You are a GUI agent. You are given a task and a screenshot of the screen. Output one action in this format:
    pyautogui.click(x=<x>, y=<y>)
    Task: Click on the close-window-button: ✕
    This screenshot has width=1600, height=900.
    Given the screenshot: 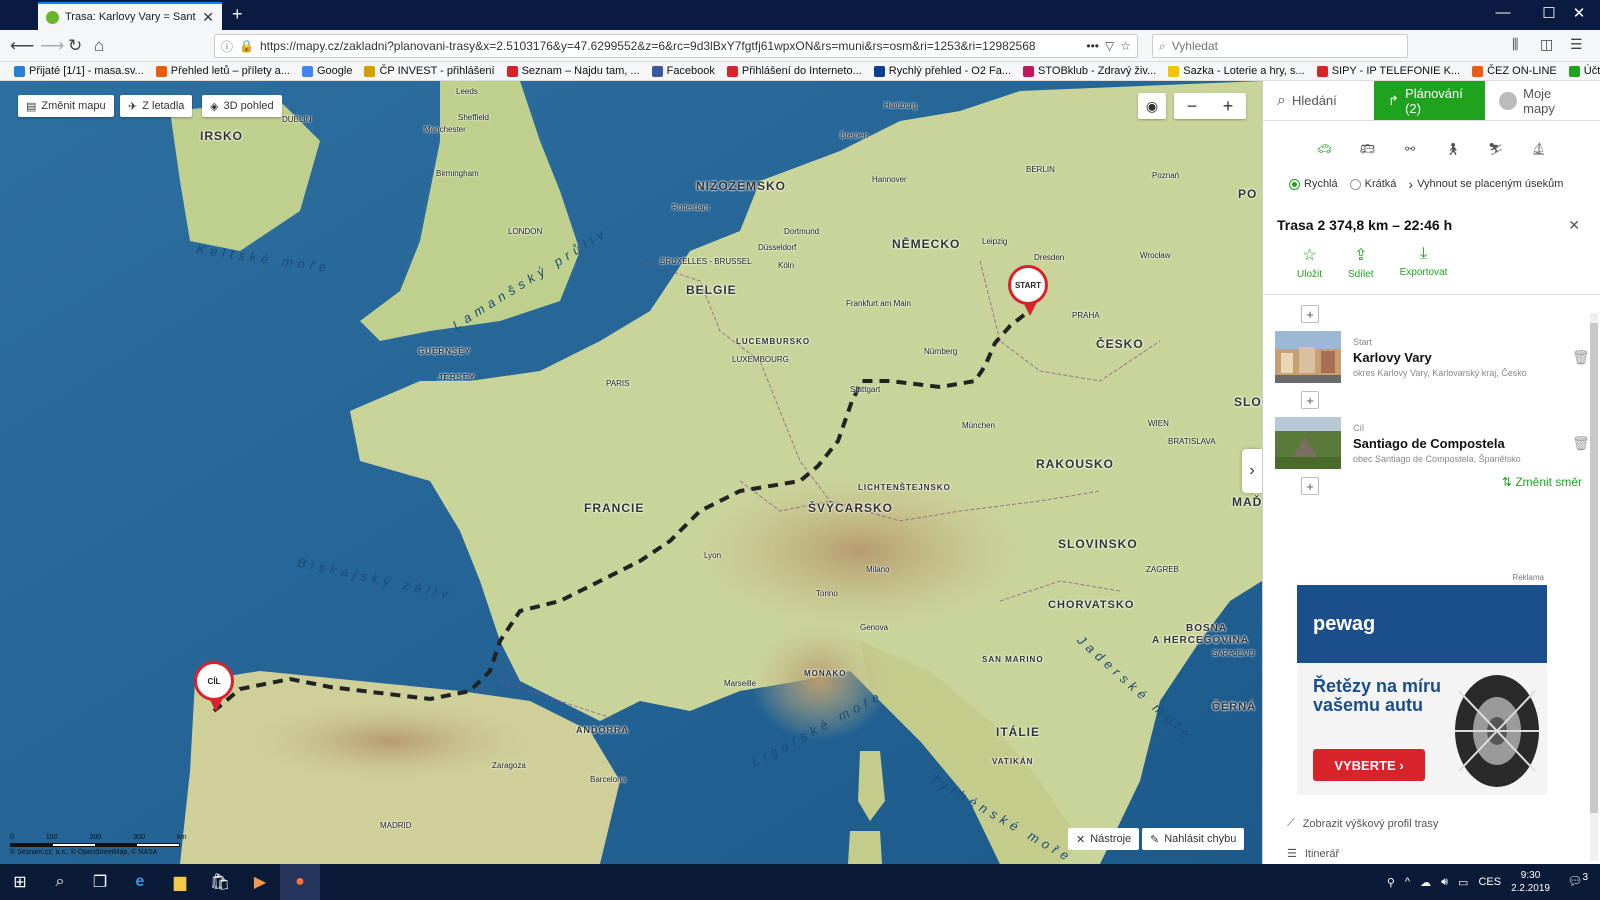 What is the action you would take?
    pyautogui.click(x=1579, y=13)
    